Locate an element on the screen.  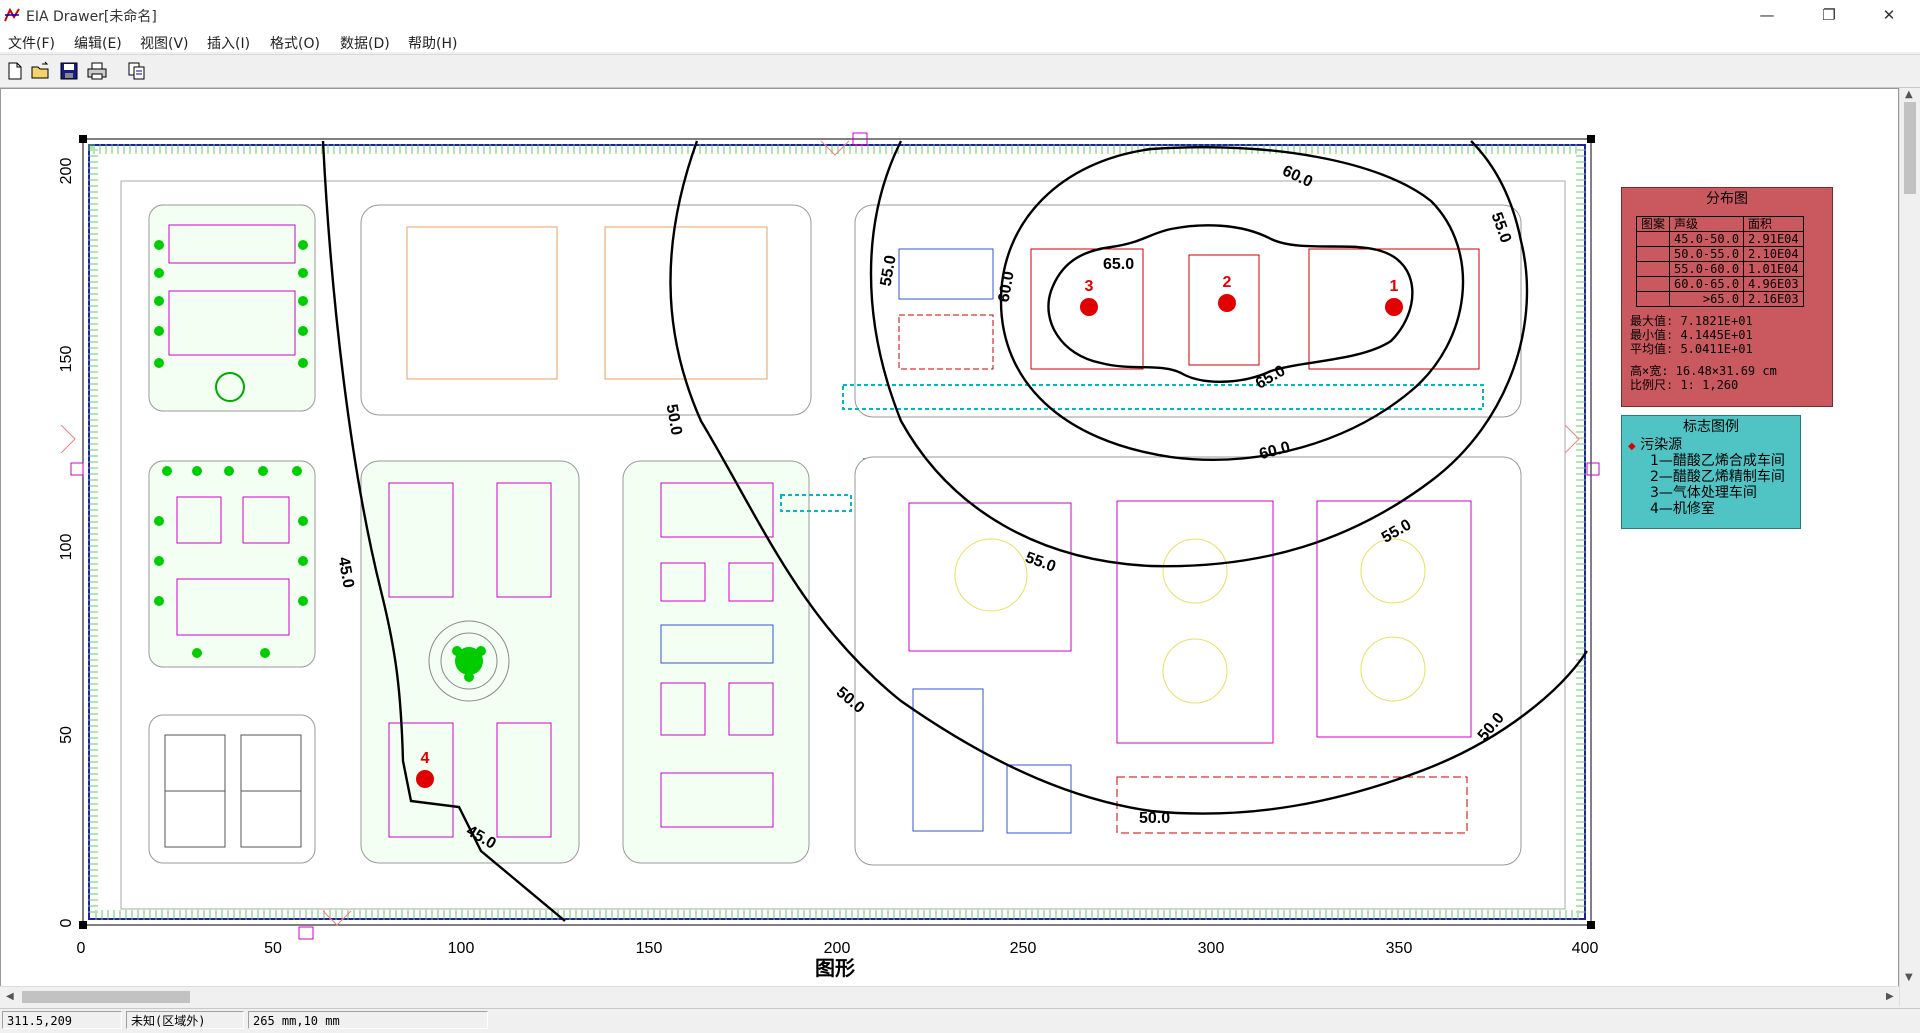
source-label: 1 is located at coordinates (1394, 286).